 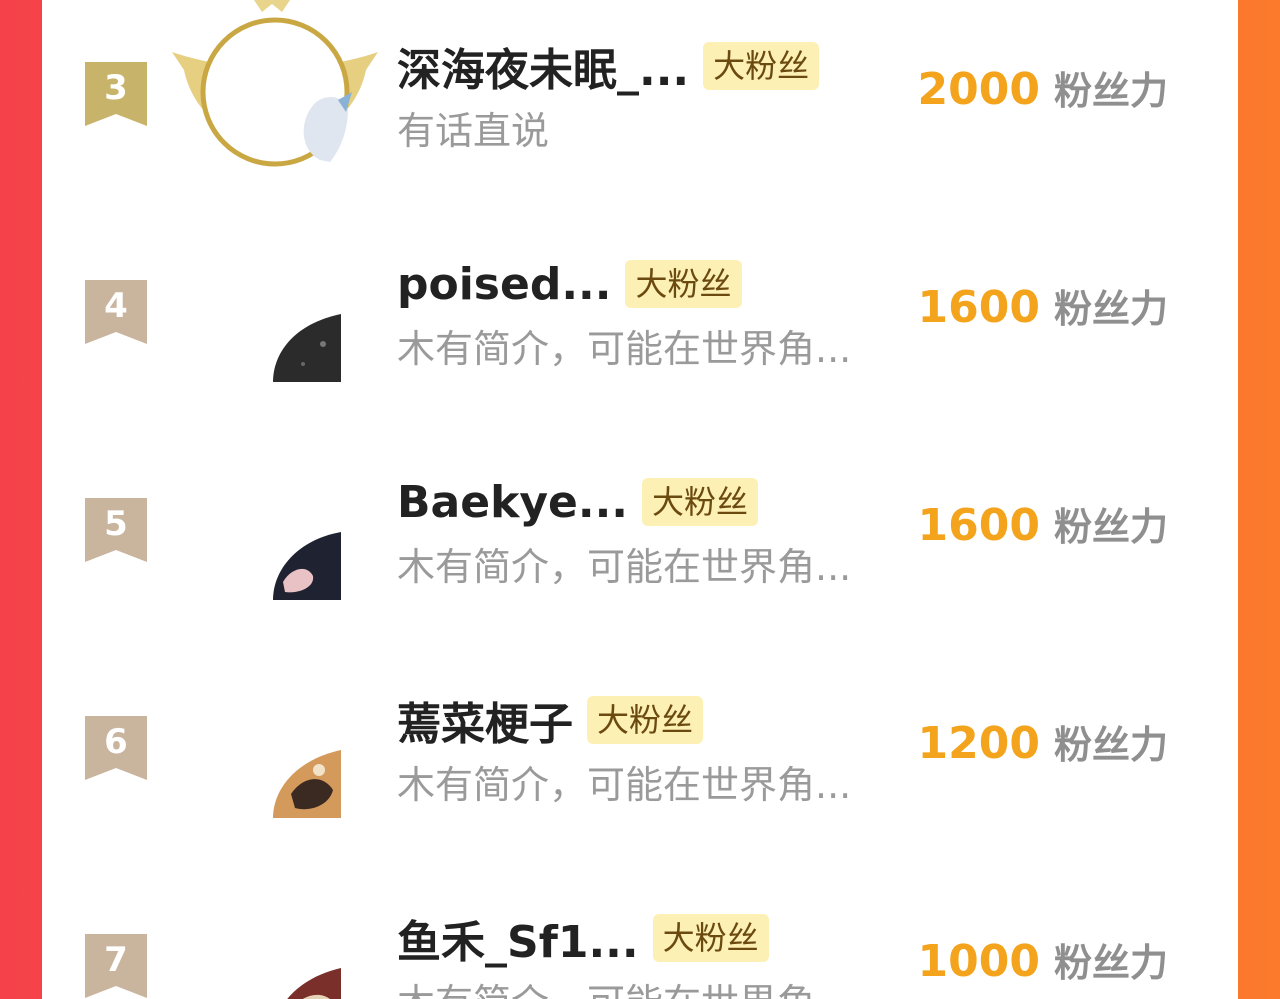 What do you see at coordinates (116, 88) in the screenshot?
I see `rank-number: 3` at bounding box center [116, 88].